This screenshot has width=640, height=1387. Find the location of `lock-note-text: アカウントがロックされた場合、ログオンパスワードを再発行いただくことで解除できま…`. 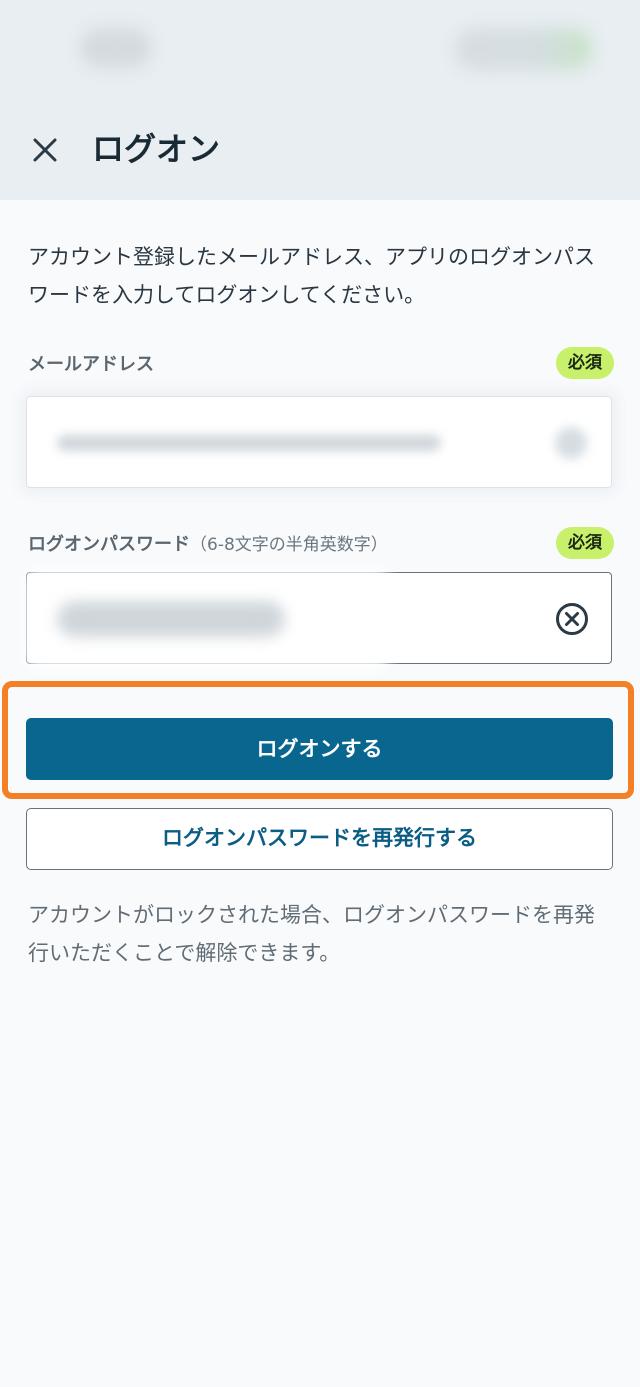

lock-note-text: アカウントがロックされた場合、ログオンパスワードを再発行いただくことで解除できま… is located at coordinates (311, 934).